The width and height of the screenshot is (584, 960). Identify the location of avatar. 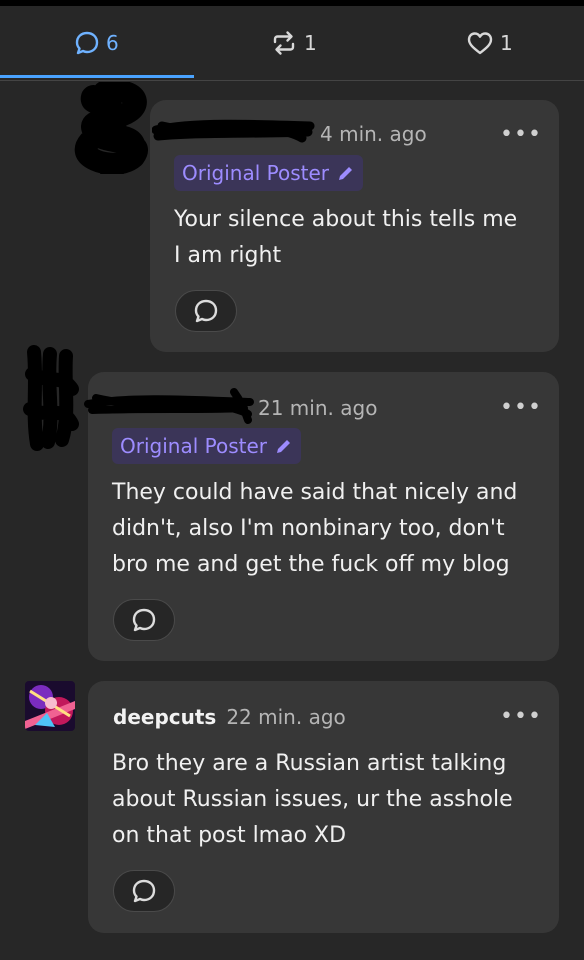
(50, 706).